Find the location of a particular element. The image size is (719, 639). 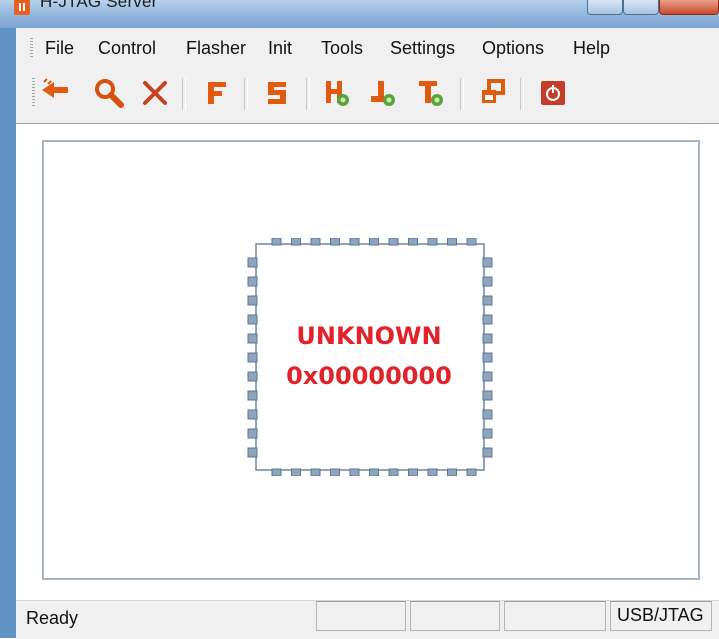

chip-name: UNKNOWN is located at coordinates (369, 336).